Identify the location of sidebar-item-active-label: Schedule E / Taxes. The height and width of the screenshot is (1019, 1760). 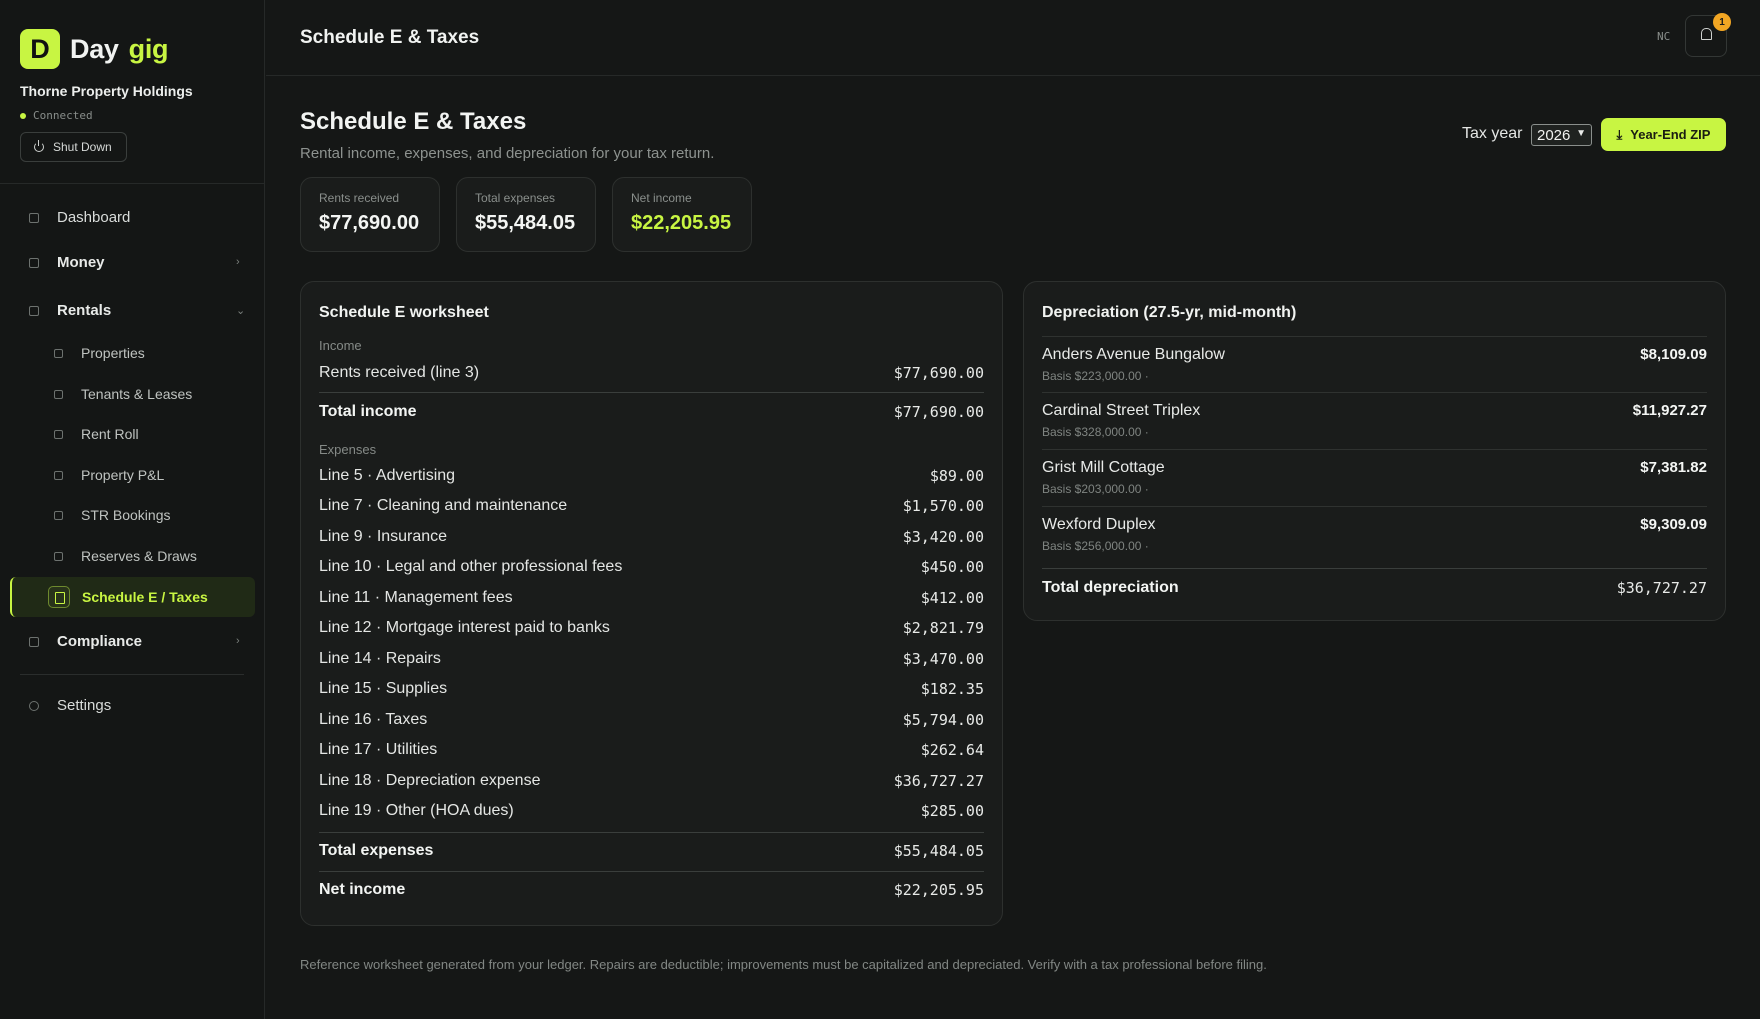
(145, 597).